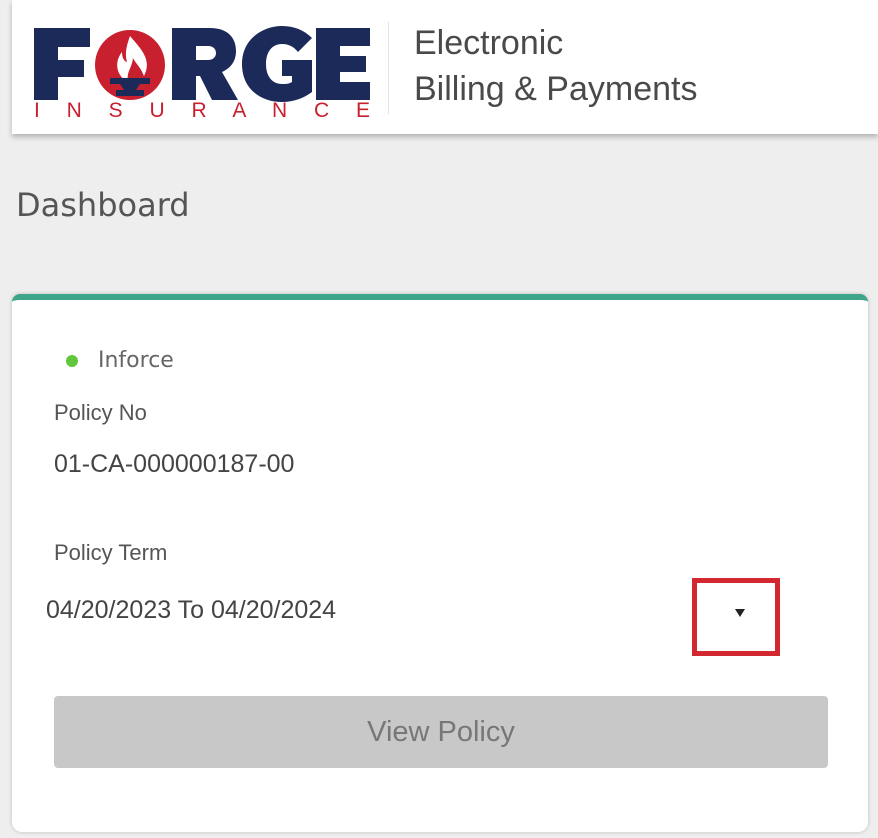 This screenshot has width=878, height=838. Describe the element at coordinates (441, 732) in the screenshot. I see `view-policy-button: View Policy` at that location.